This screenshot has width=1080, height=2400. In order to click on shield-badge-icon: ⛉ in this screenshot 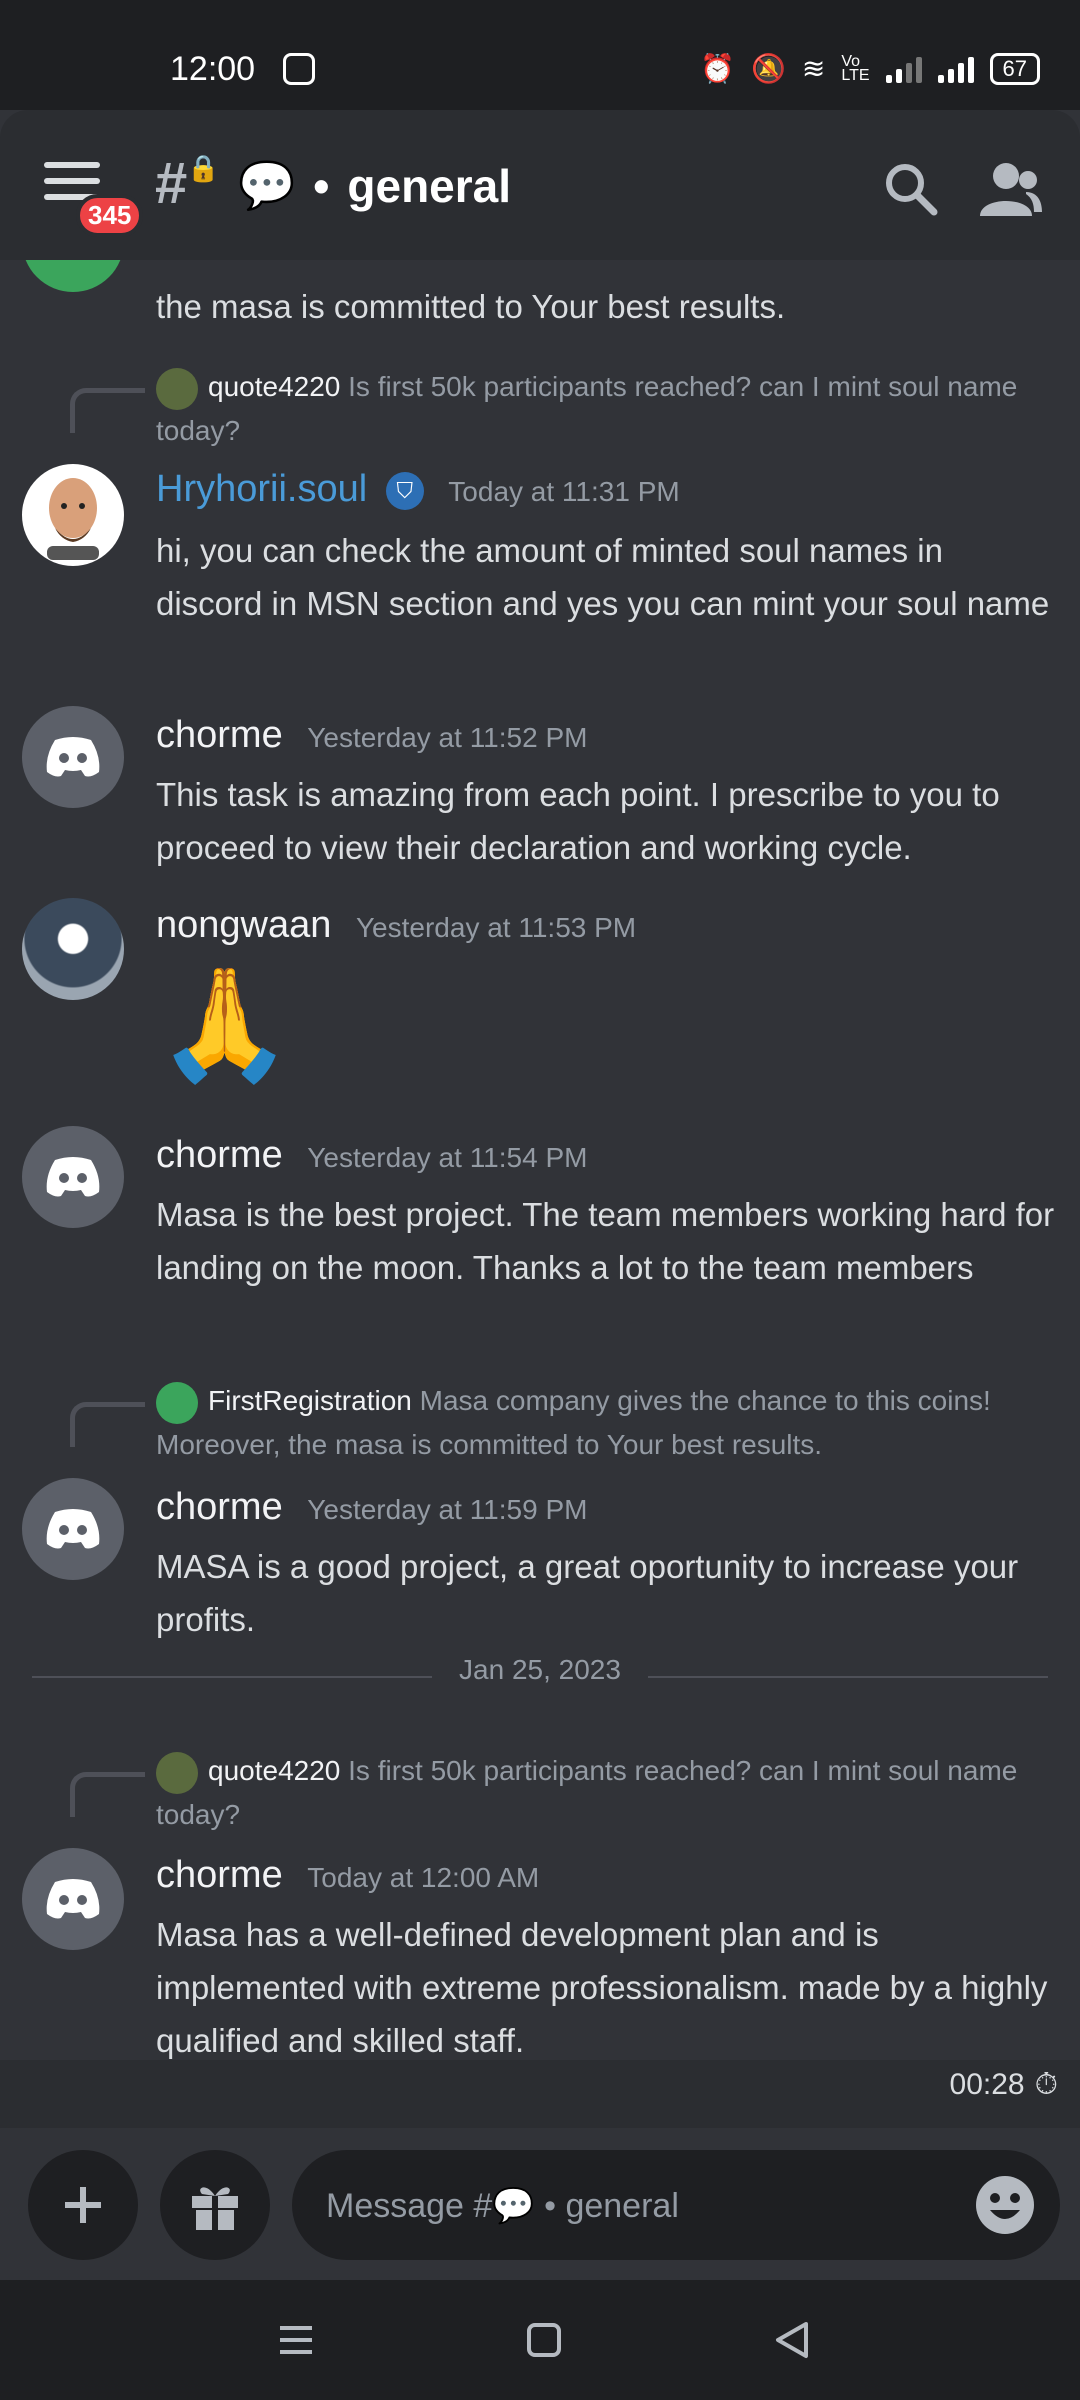, I will do `click(404, 490)`.